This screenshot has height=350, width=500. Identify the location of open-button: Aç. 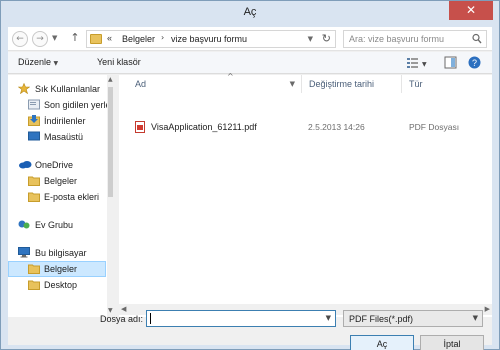
(382, 342).